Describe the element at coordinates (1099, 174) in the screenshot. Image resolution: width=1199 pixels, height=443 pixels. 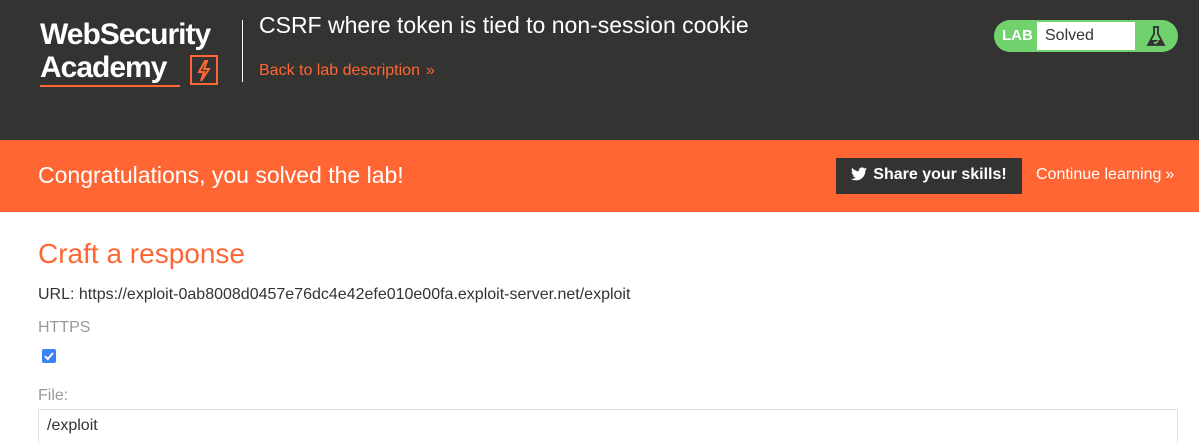
I see `continue-learning-label: Continue learning` at that location.